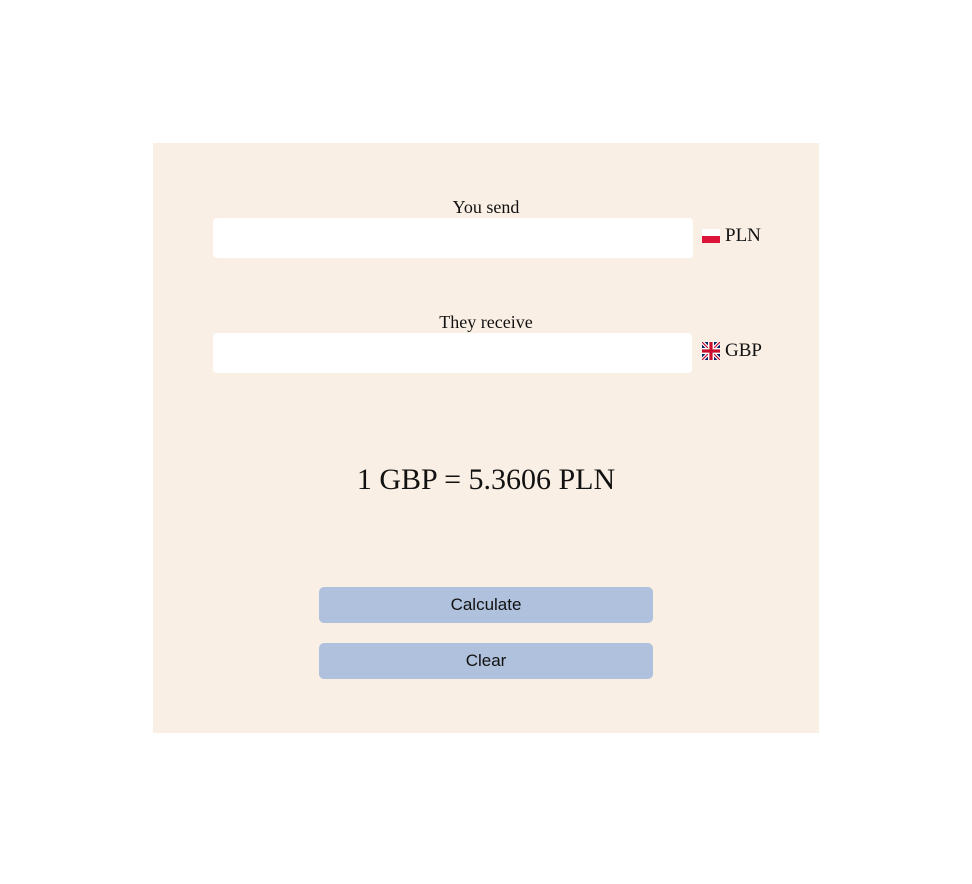 Image resolution: width=972 pixels, height=884 pixels. What do you see at coordinates (711, 236) in the screenshot?
I see `poland-flag-icon` at bounding box center [711, 236].